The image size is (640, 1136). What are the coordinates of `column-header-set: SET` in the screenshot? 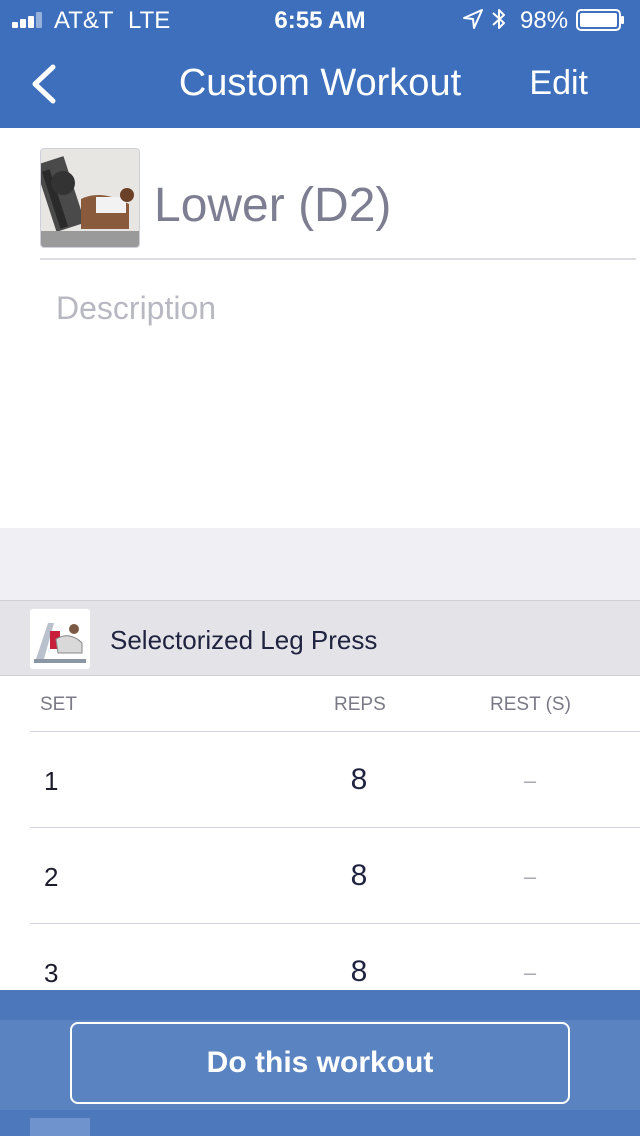 It's located at (58, 704).